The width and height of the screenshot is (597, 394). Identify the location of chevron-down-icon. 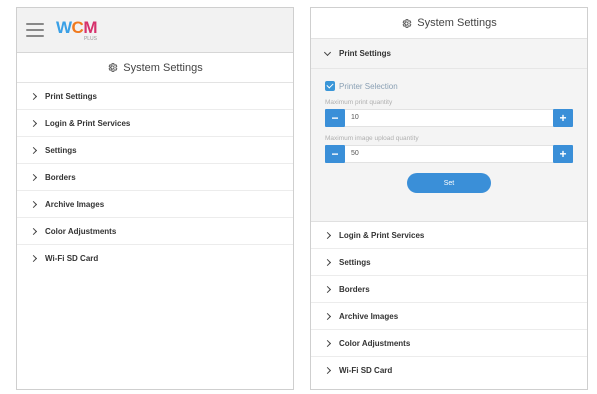
(327, 52).